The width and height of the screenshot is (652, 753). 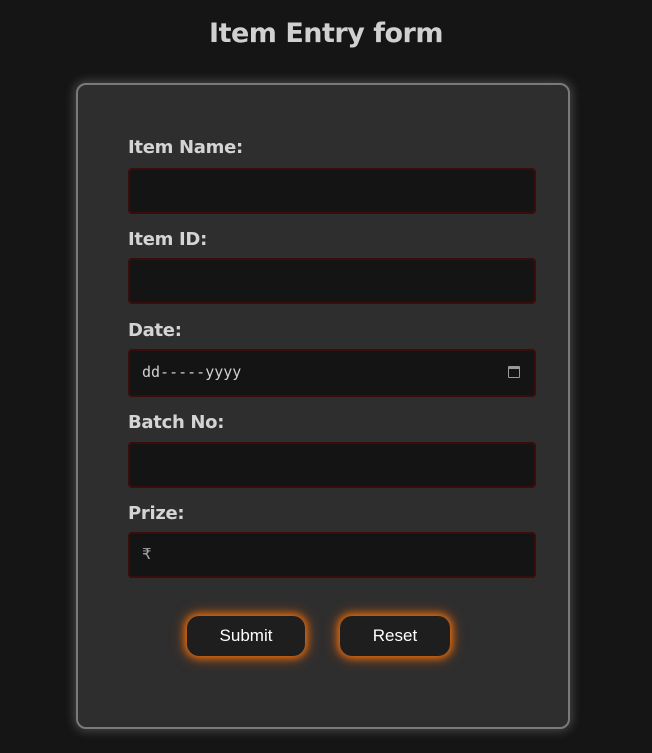 I want to click on rupee-prefix: ₹, so click(x=147, y=554).